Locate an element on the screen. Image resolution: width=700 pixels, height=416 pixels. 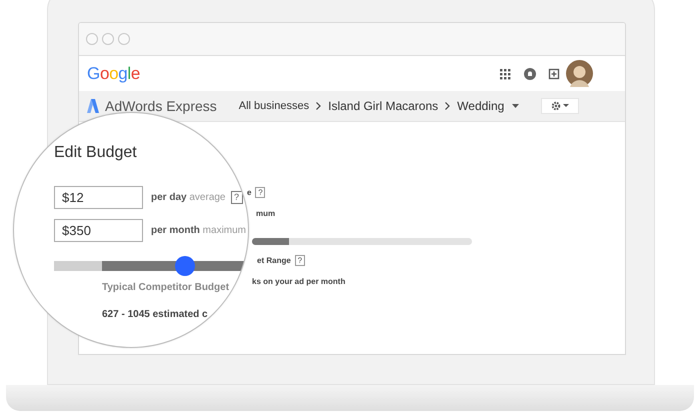
budget-input-field: $12 is located at coordinates (98, 197).